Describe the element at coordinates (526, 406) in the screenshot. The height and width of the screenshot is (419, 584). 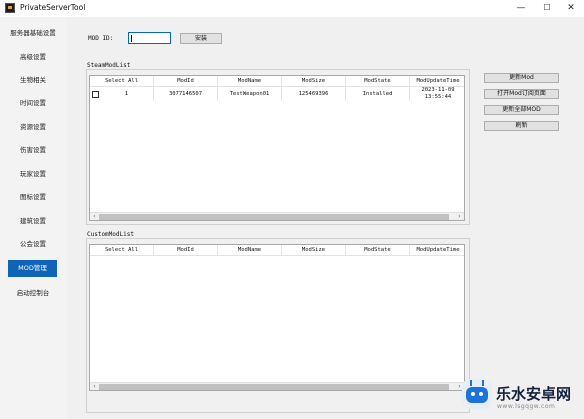
I see `watermark-url: www.lsgqgw.com` at that location.